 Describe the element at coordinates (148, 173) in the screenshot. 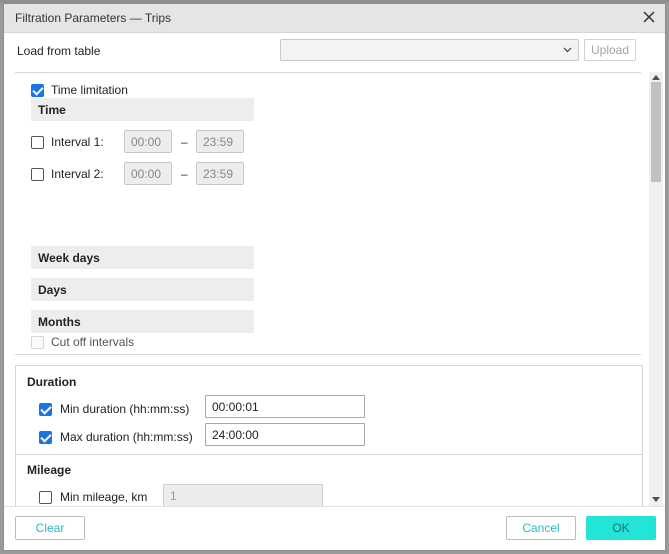

I see `interval-2-from-input: 00:00` at that location.